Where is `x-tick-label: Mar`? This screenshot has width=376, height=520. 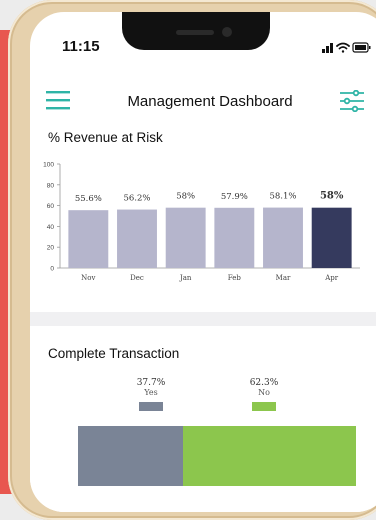
x-tick-label: Mar is located at coordinates (283, 278).